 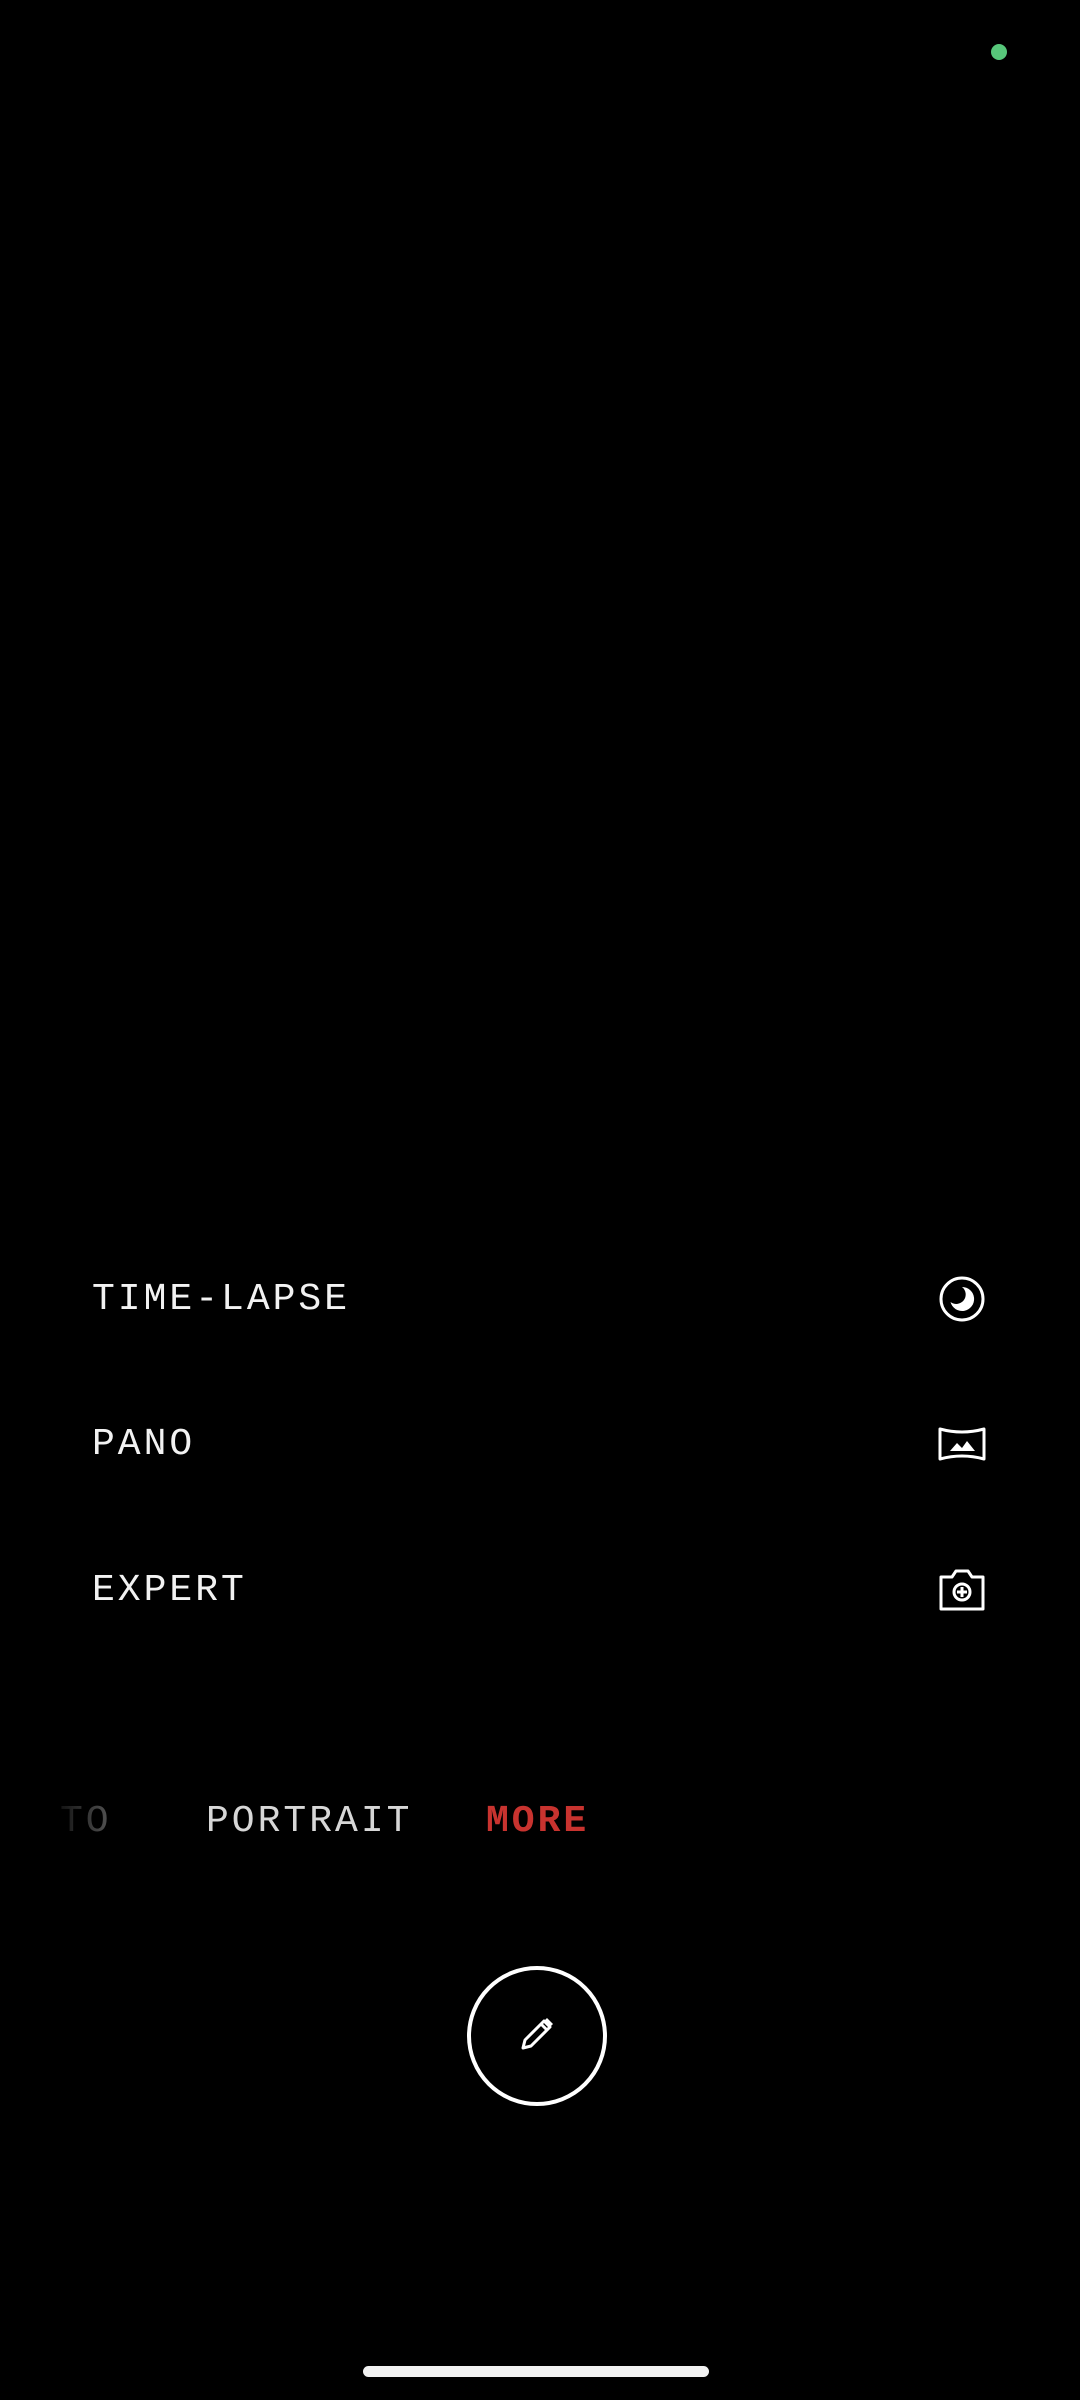 I want to click on tab-portrait: PORTRAIT, so click(x=309, y=1822).